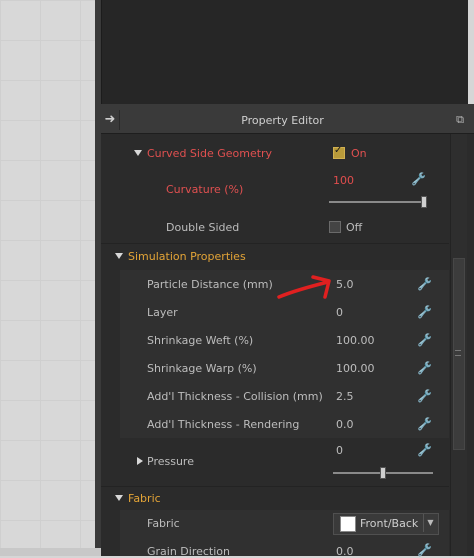 This screenshot has width=474, height=558. What do you see at coordinates (383, 473) in the screenshot?
I see `pressure-slider-handle` at bounding box center [383, 473].